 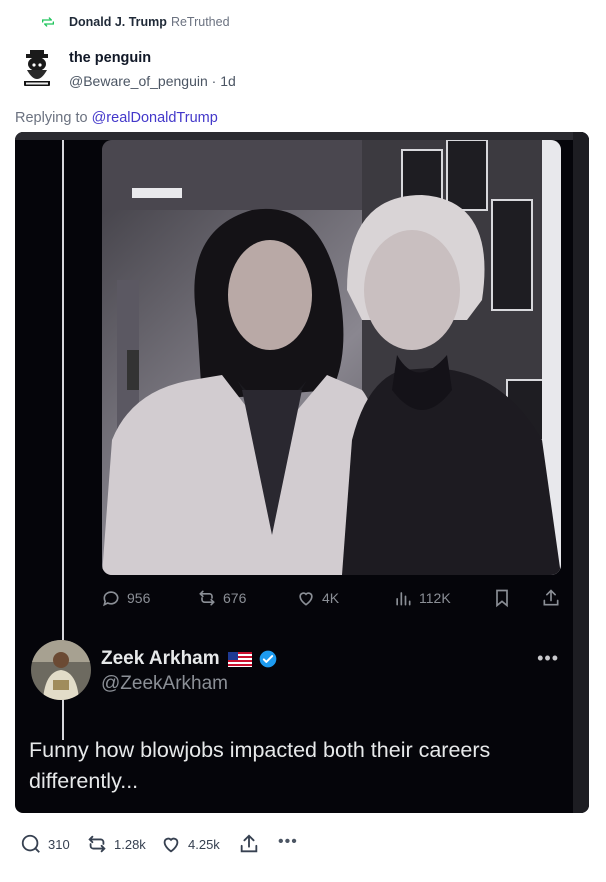 What do you see at coordinates (61, 670) in the screenshot?
I see `quote-author-avatar` at bounding box center [61, 670].